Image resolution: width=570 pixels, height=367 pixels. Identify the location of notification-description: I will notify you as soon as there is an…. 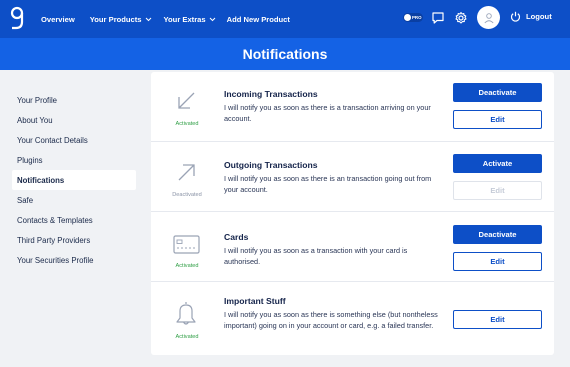
(328, 184).